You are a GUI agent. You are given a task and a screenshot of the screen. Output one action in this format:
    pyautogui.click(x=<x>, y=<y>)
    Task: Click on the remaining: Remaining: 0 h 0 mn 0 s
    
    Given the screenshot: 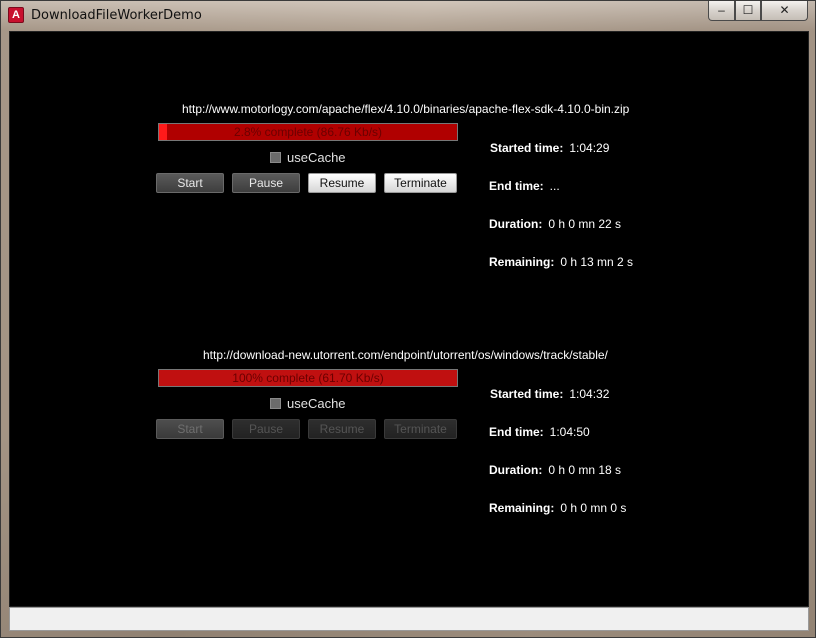 What is the action you would take?
    pyautogui.click(x=557, y=508)
    